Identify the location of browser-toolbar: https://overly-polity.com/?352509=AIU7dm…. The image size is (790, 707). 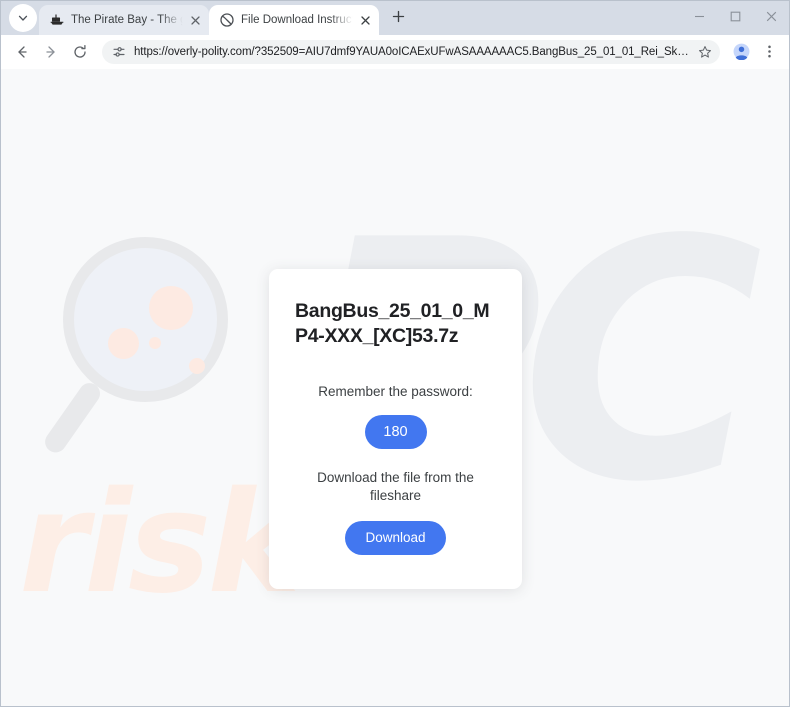
(395, 52).